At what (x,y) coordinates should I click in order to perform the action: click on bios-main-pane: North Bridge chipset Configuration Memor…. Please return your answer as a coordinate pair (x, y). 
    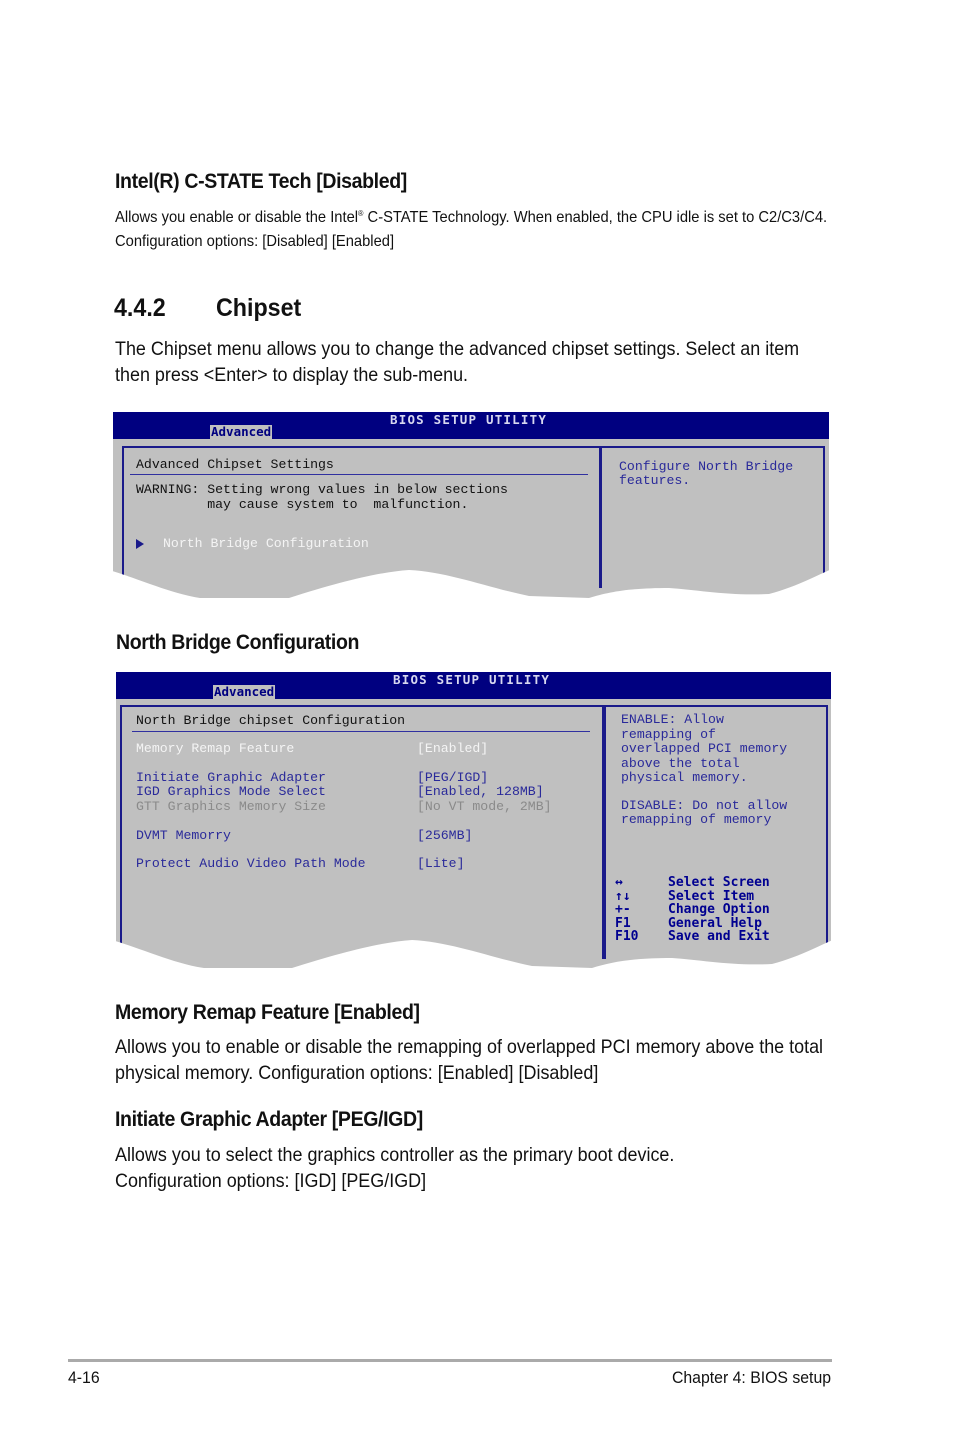
    Looking at the image, I should click on (363, 832).